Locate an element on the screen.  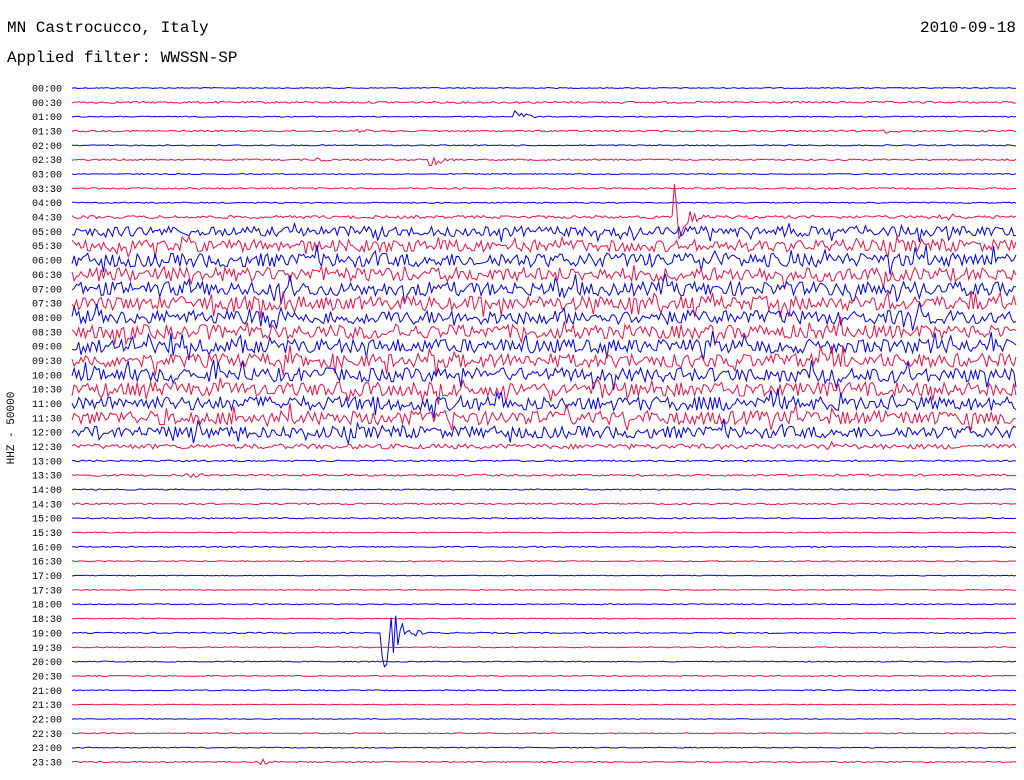
row-label: 17:30 is located at coordinates (47, 591).